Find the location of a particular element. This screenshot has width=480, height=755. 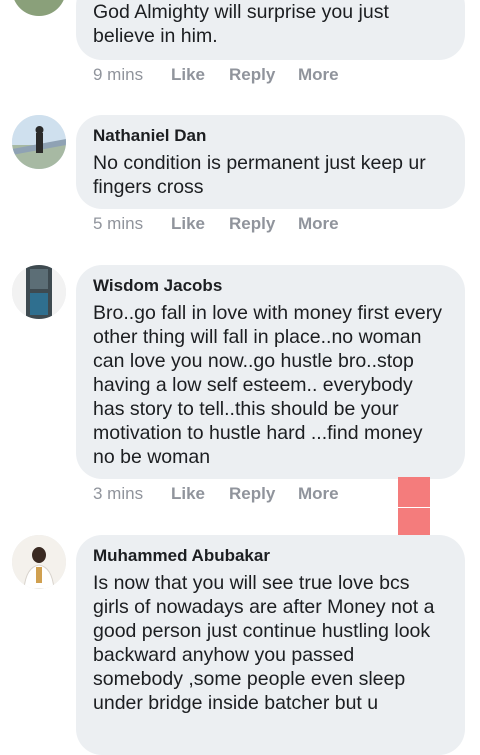

comment-actions: 5 mins Like Reply More is located at coordinates (216, 224).